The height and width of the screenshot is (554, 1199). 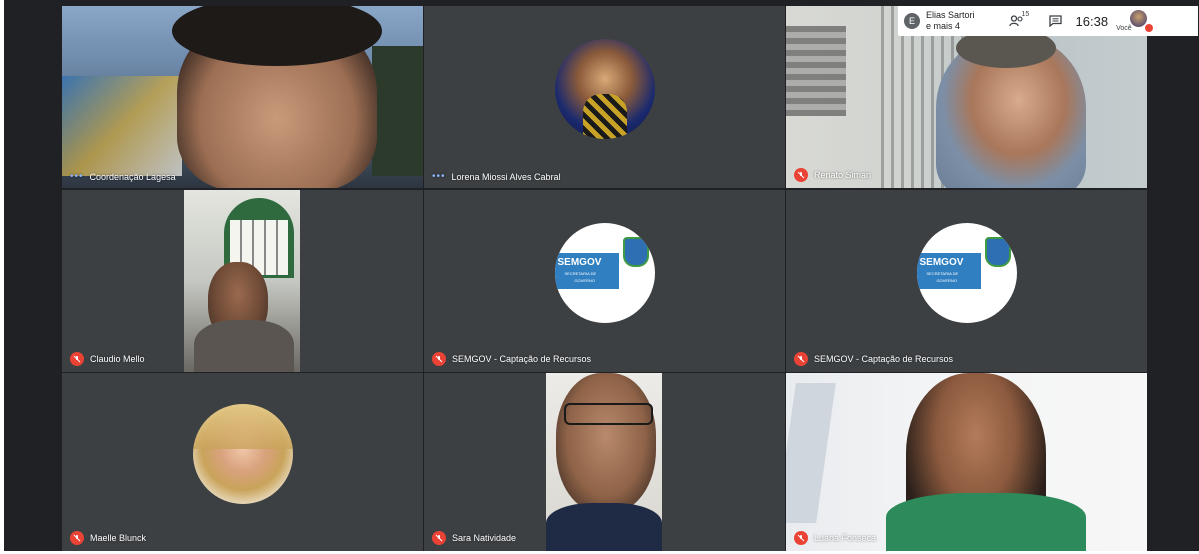 I want to click on chat-icon, so click(x=1055, y=21).